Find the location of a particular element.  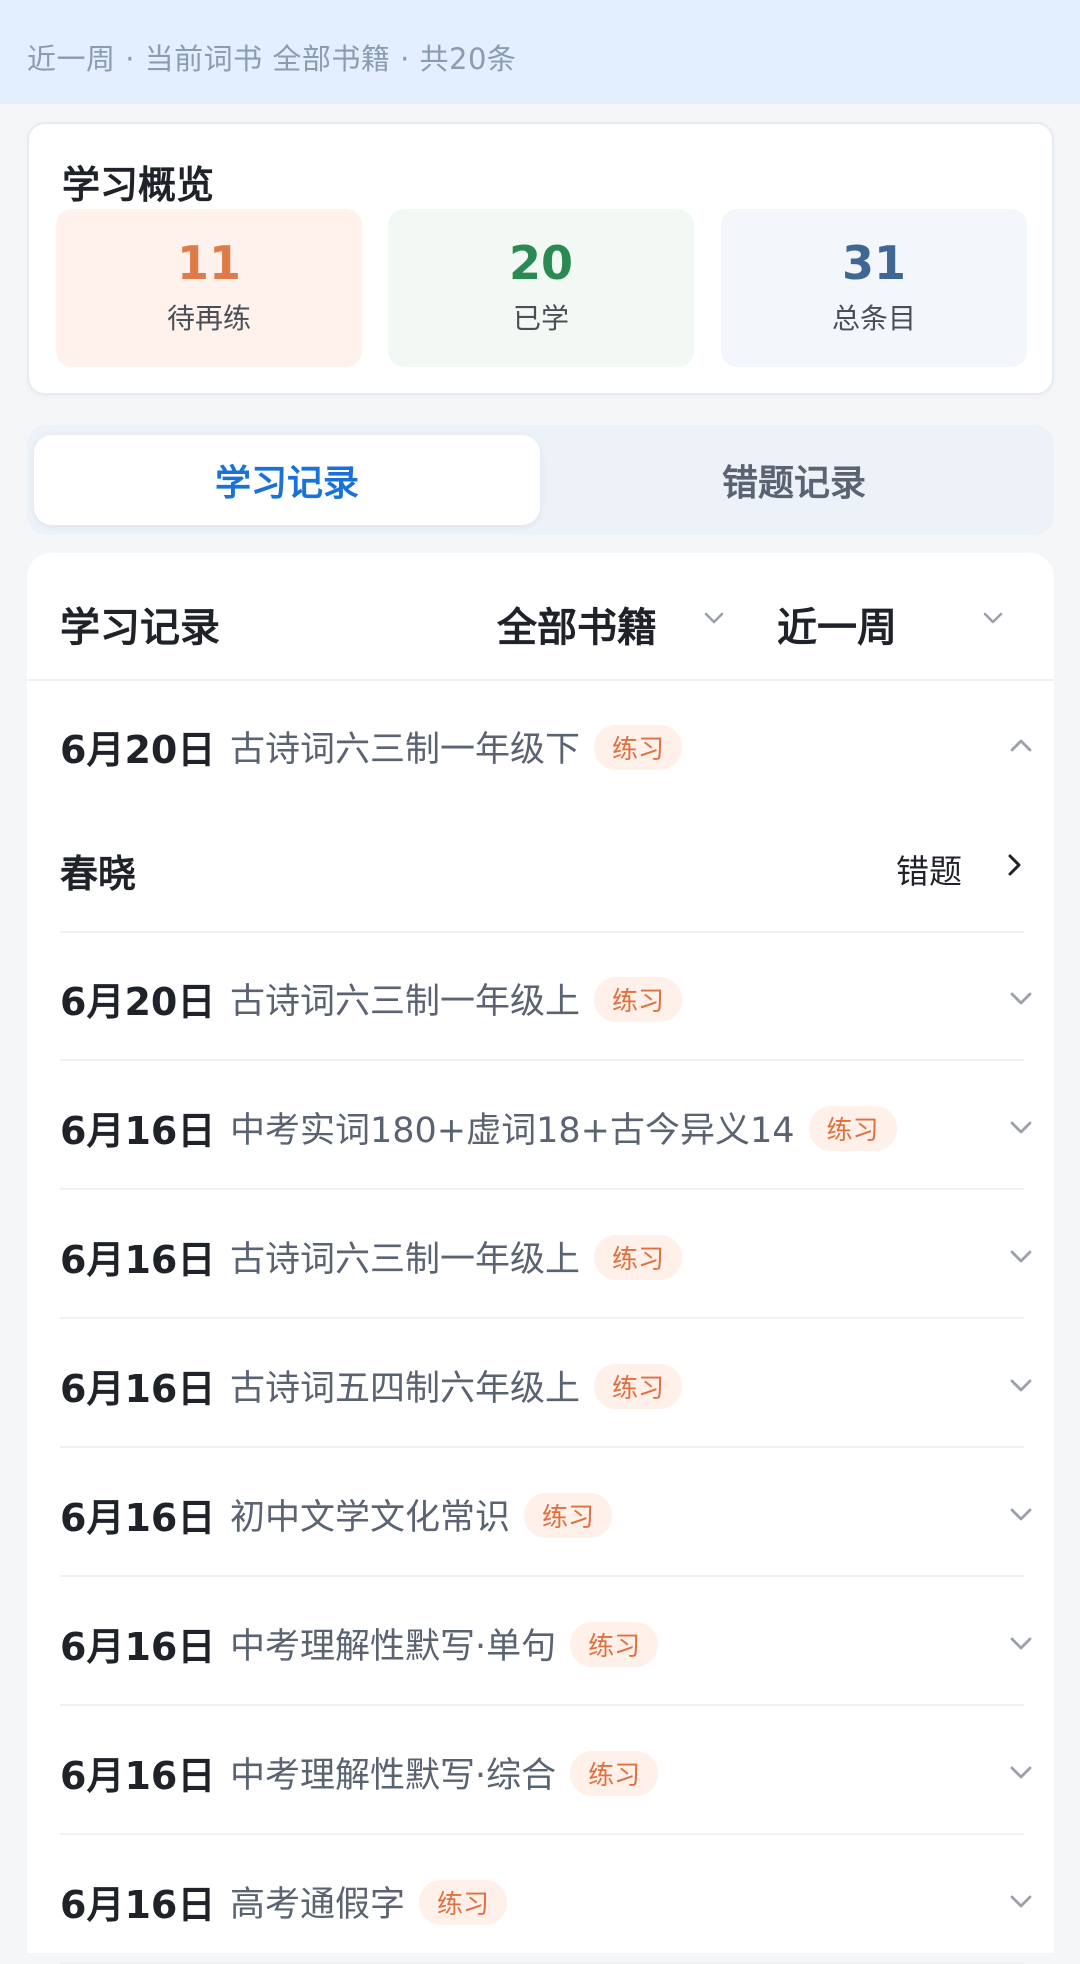

record-book-name: 中考理解性默写·单句 is located at coordinates (393, 1647).